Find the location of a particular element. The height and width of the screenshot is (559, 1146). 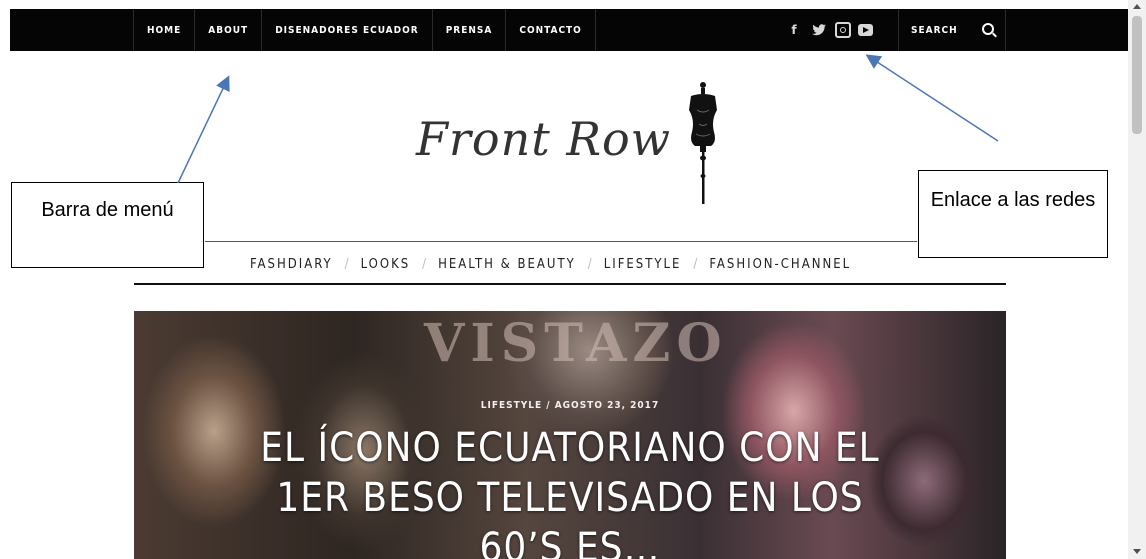

scroll-up-icon is located at coordinates (1137, 6).